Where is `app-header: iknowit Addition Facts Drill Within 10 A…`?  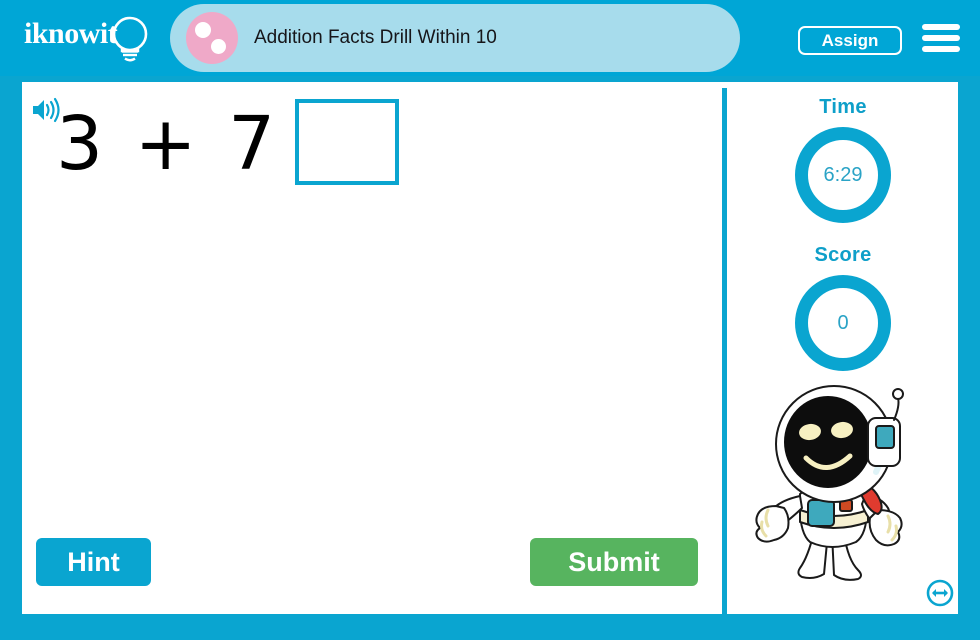 app-header: iknowit Addition Facts Drill Within 10 A… is located at coordinates (490, 38).